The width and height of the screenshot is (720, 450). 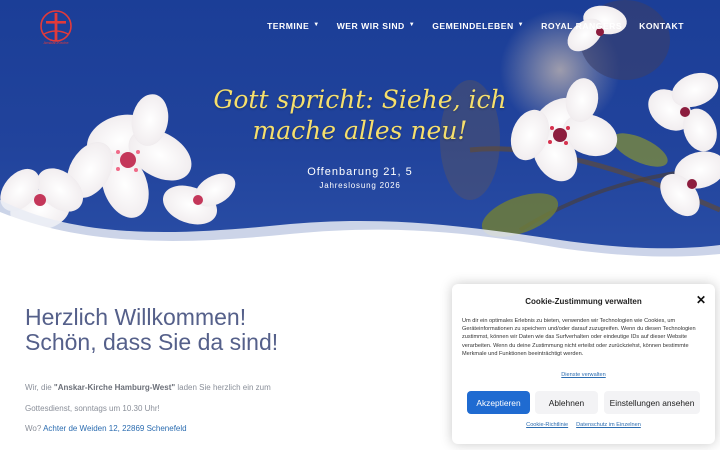 What do you see at coordinates (152, 342) in the screenshot?
I see `welcome-line-2: Schön, dass Sie da sind!` at bounding box center [152, 342].